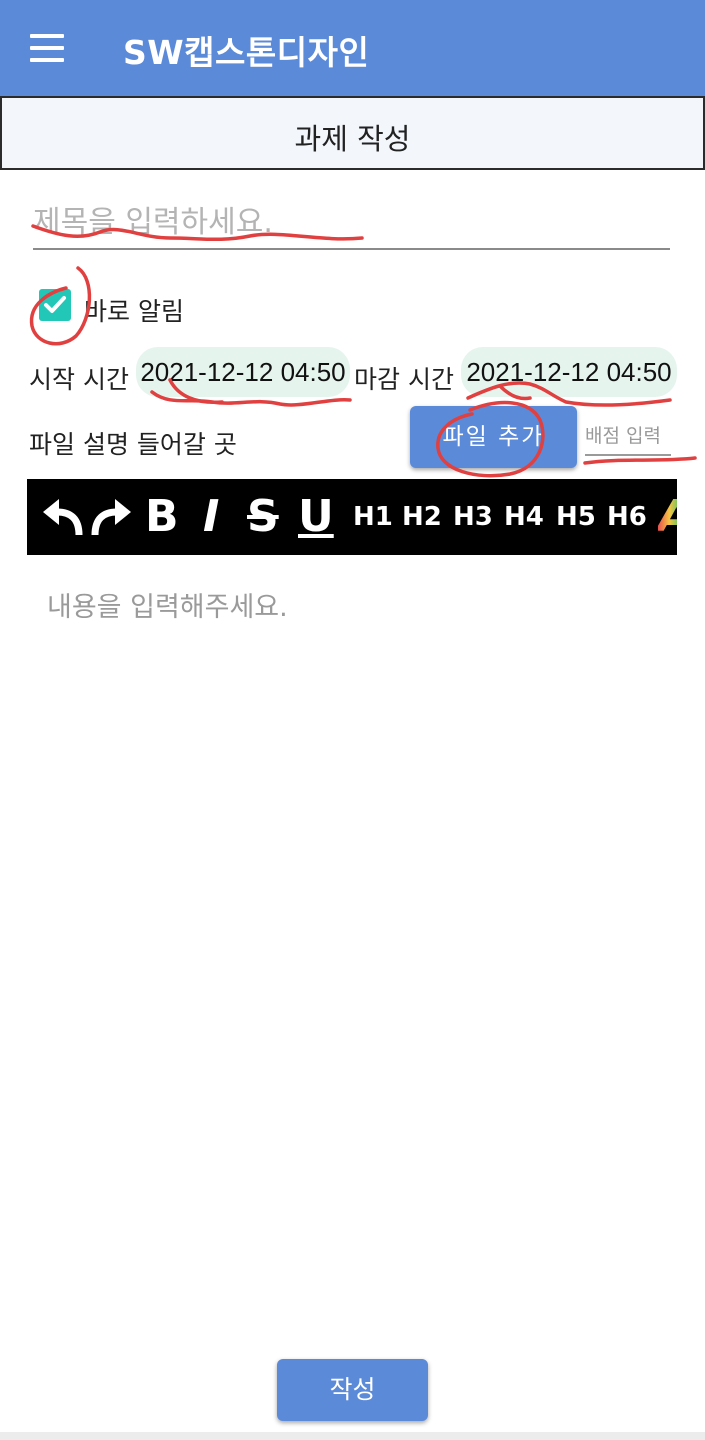  I want to click on check-icon, so click(55, 304).